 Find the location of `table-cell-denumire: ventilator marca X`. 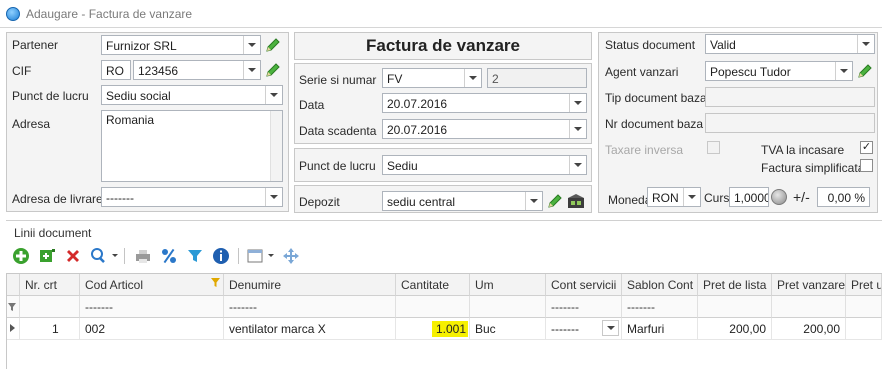

table-cell-denumire: ventilator marca X is located at coordinates (310, 329).